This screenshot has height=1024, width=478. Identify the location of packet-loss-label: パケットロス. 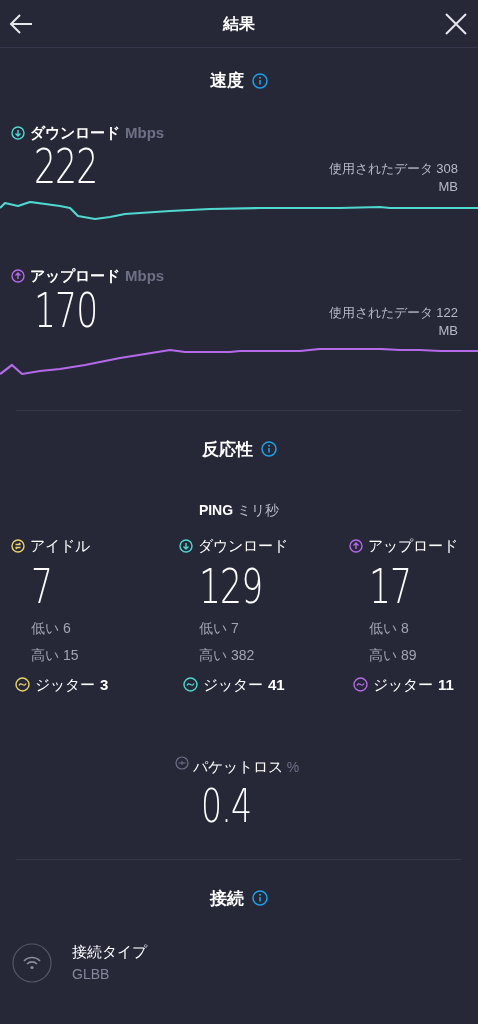
(237, 767).